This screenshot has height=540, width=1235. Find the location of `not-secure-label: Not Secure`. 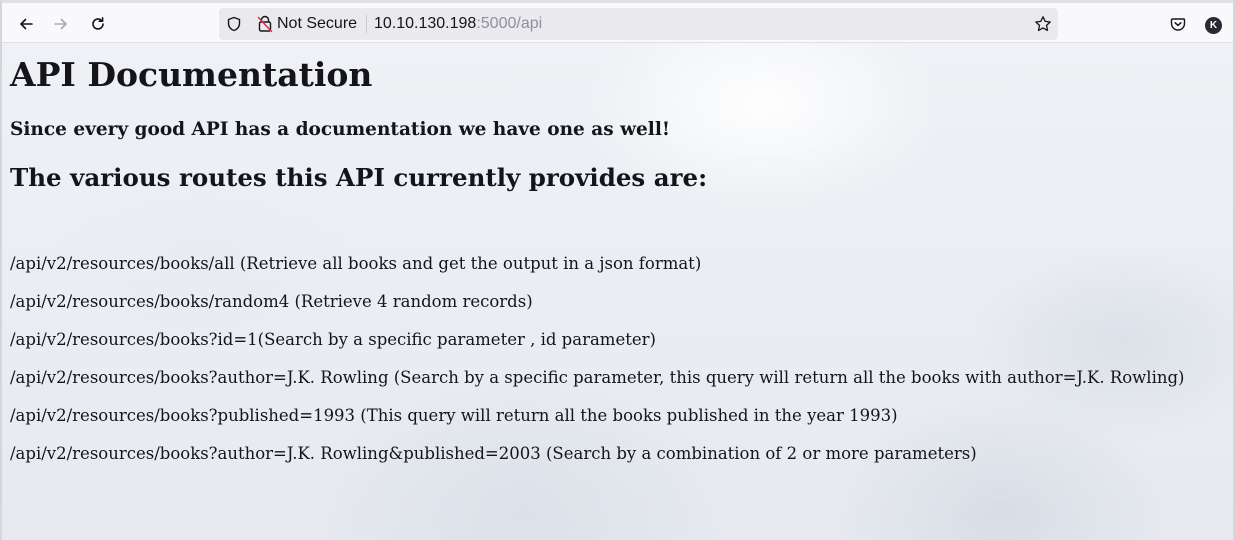

not-secure-label: Not Secure is located at coordinates (317, 24).